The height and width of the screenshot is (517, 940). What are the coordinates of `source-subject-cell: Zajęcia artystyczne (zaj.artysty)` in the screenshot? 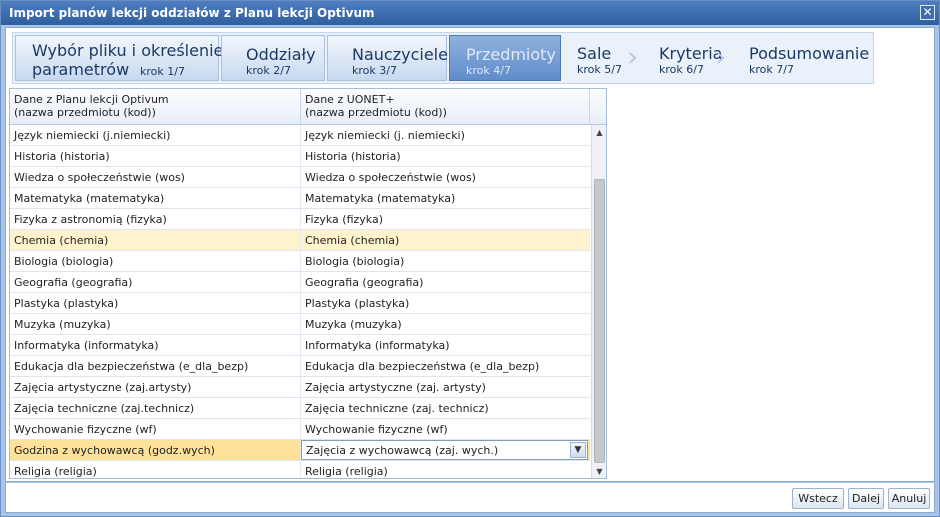 It's located at (103, 387).